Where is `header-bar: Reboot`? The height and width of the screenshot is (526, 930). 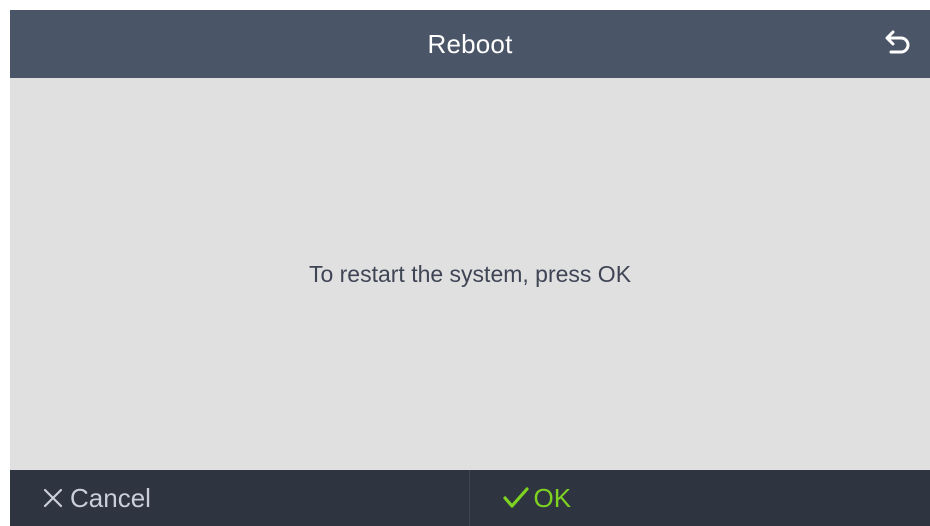 header-bar: Reboot is located at coordinates (470, 44).